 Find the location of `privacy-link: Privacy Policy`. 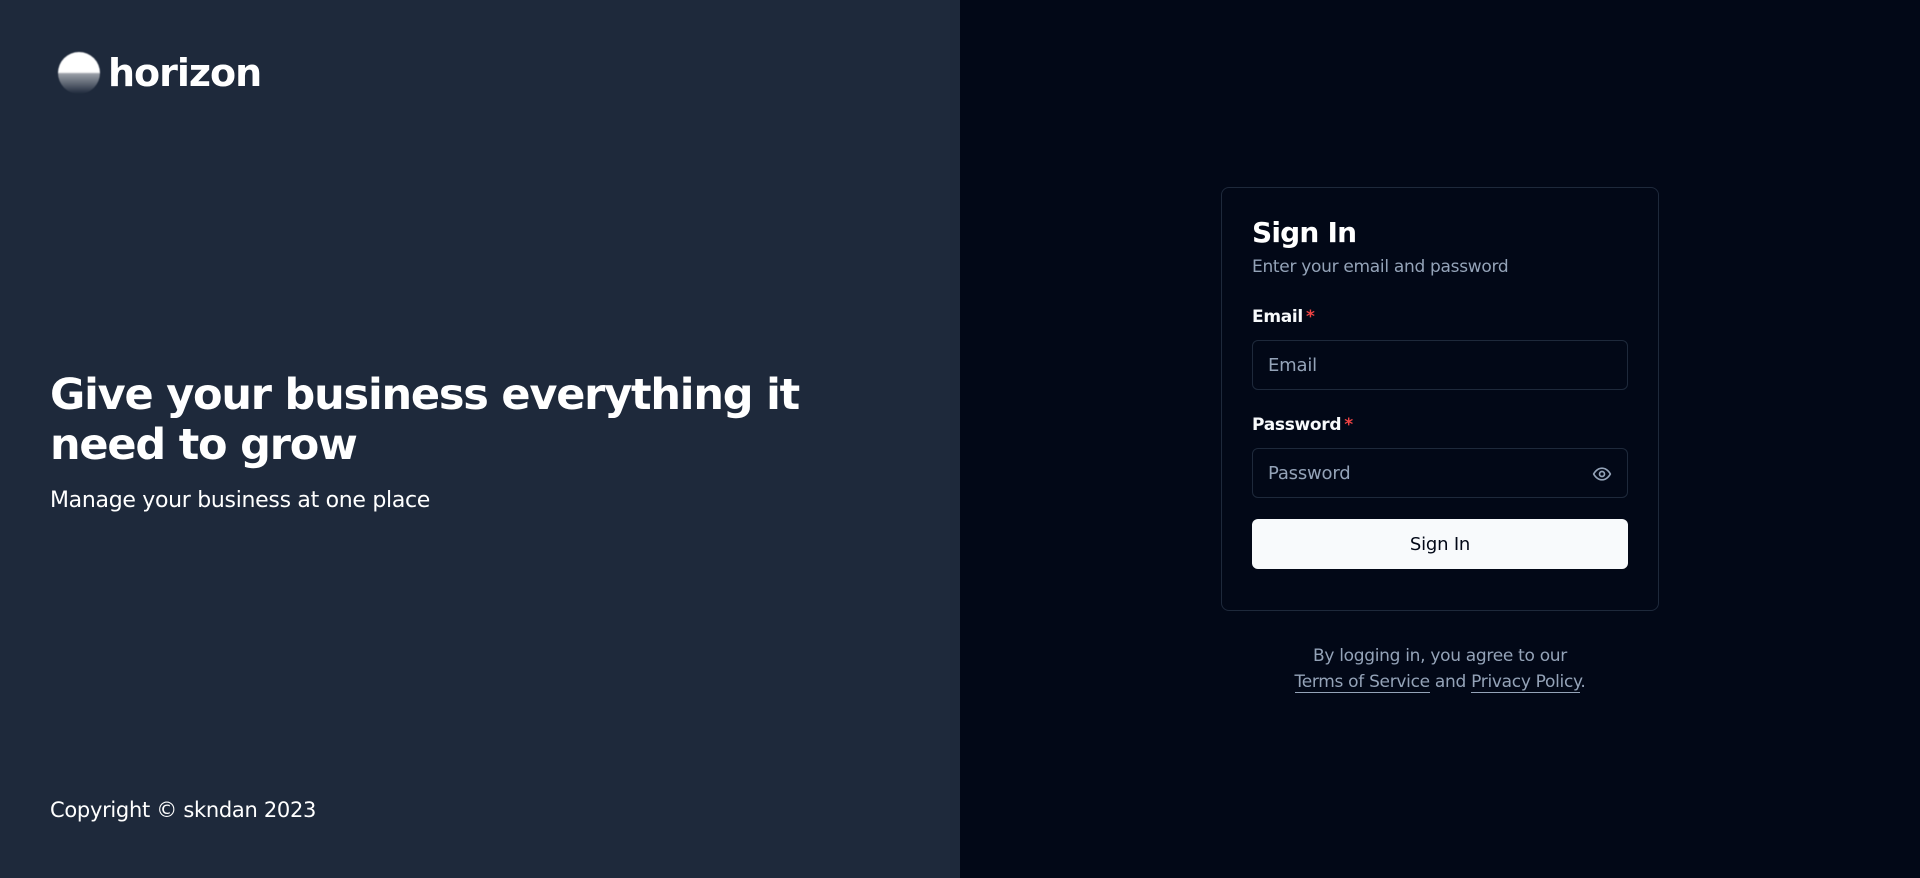

privacy-link: Privacy Policy is located at coordinates (1526, 682).